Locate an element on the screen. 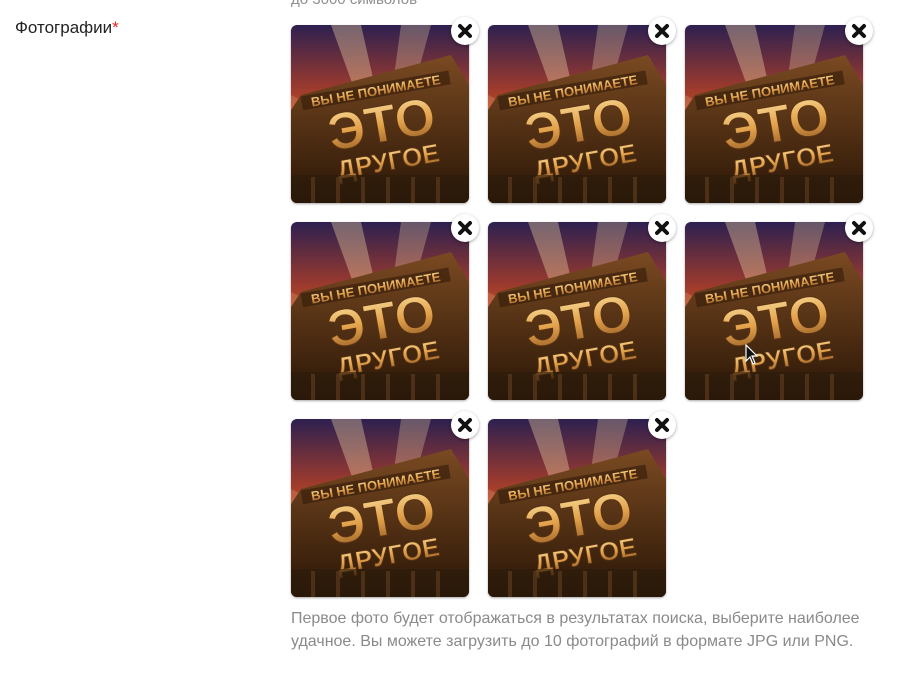 The height and width of the screenshot is (681, 918). previous-field-hint: до 3000 символов is located at coordinates (354, 4).